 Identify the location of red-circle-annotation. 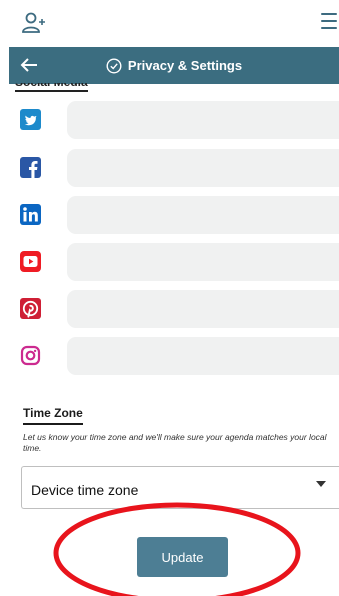
(177, 549).